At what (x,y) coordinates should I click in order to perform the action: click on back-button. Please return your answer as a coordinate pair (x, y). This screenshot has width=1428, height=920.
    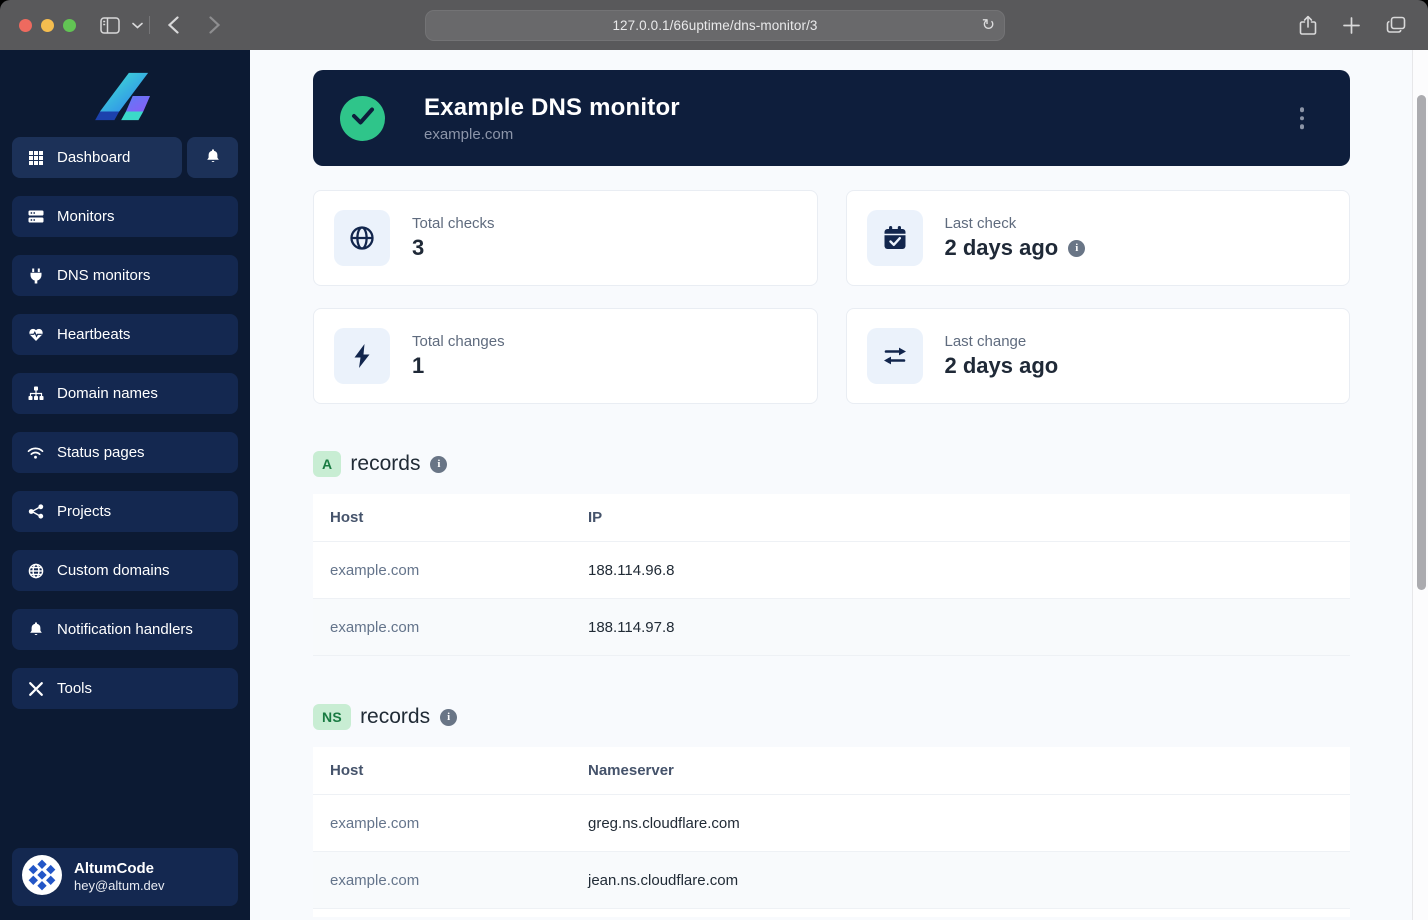
    Looking at the image, I should click on (173, 25).